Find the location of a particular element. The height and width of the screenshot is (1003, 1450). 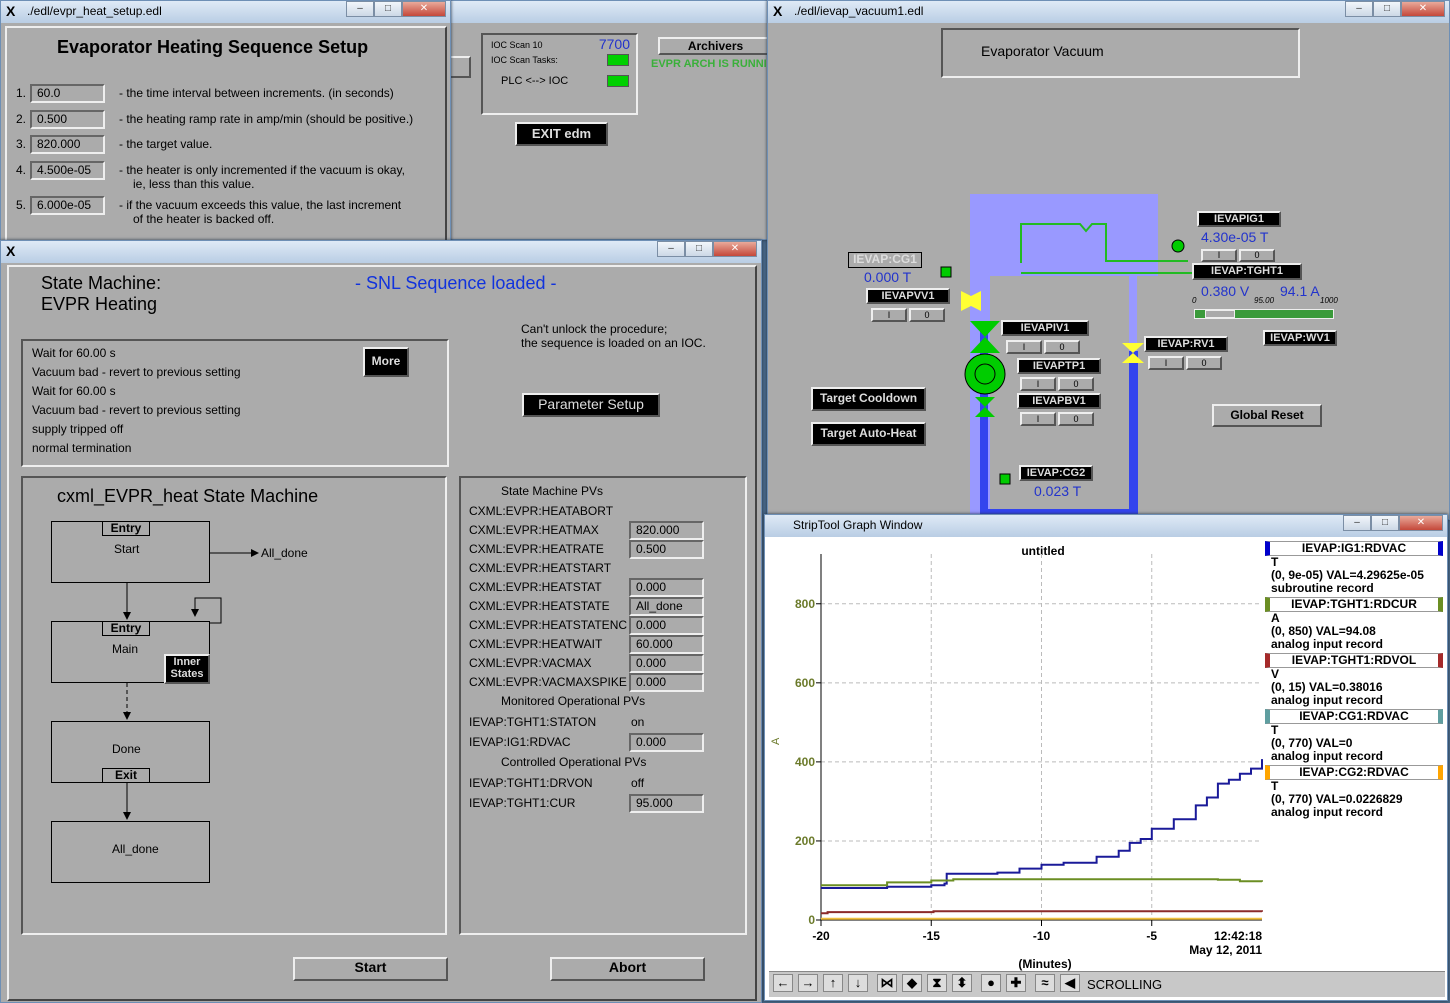

all-done-arrow-label: All_done is located at coordinates (284, 553).